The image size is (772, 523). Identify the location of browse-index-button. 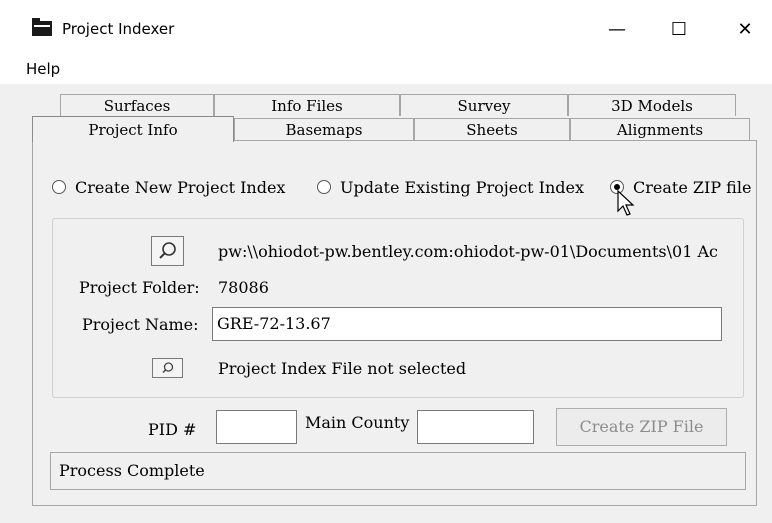
(167, 368).